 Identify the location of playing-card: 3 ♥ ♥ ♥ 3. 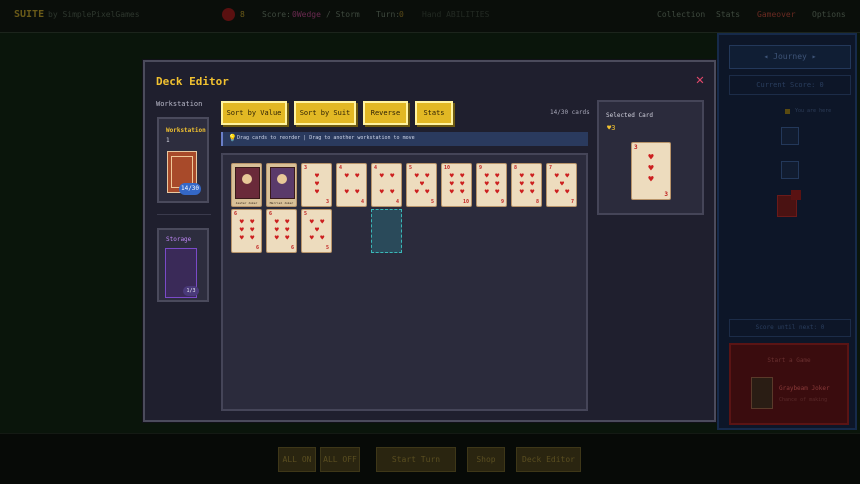
(316, 185).